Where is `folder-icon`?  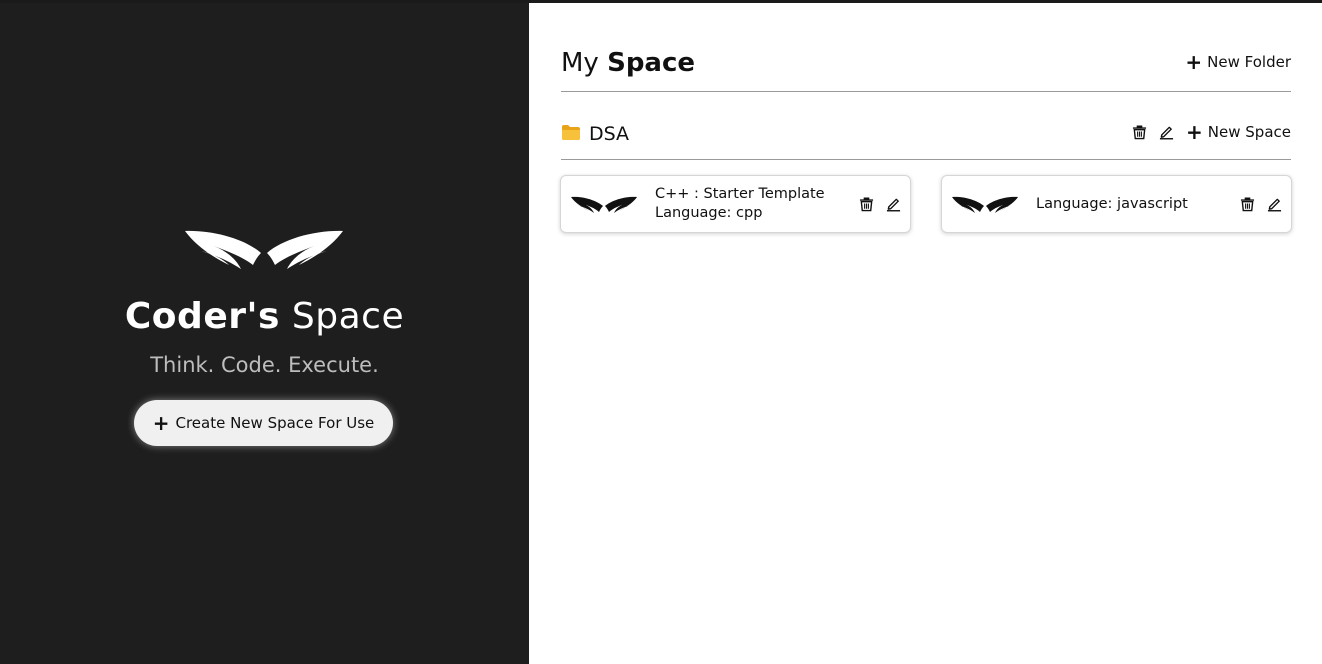
folder-icon is located at coordinates (571, 132).